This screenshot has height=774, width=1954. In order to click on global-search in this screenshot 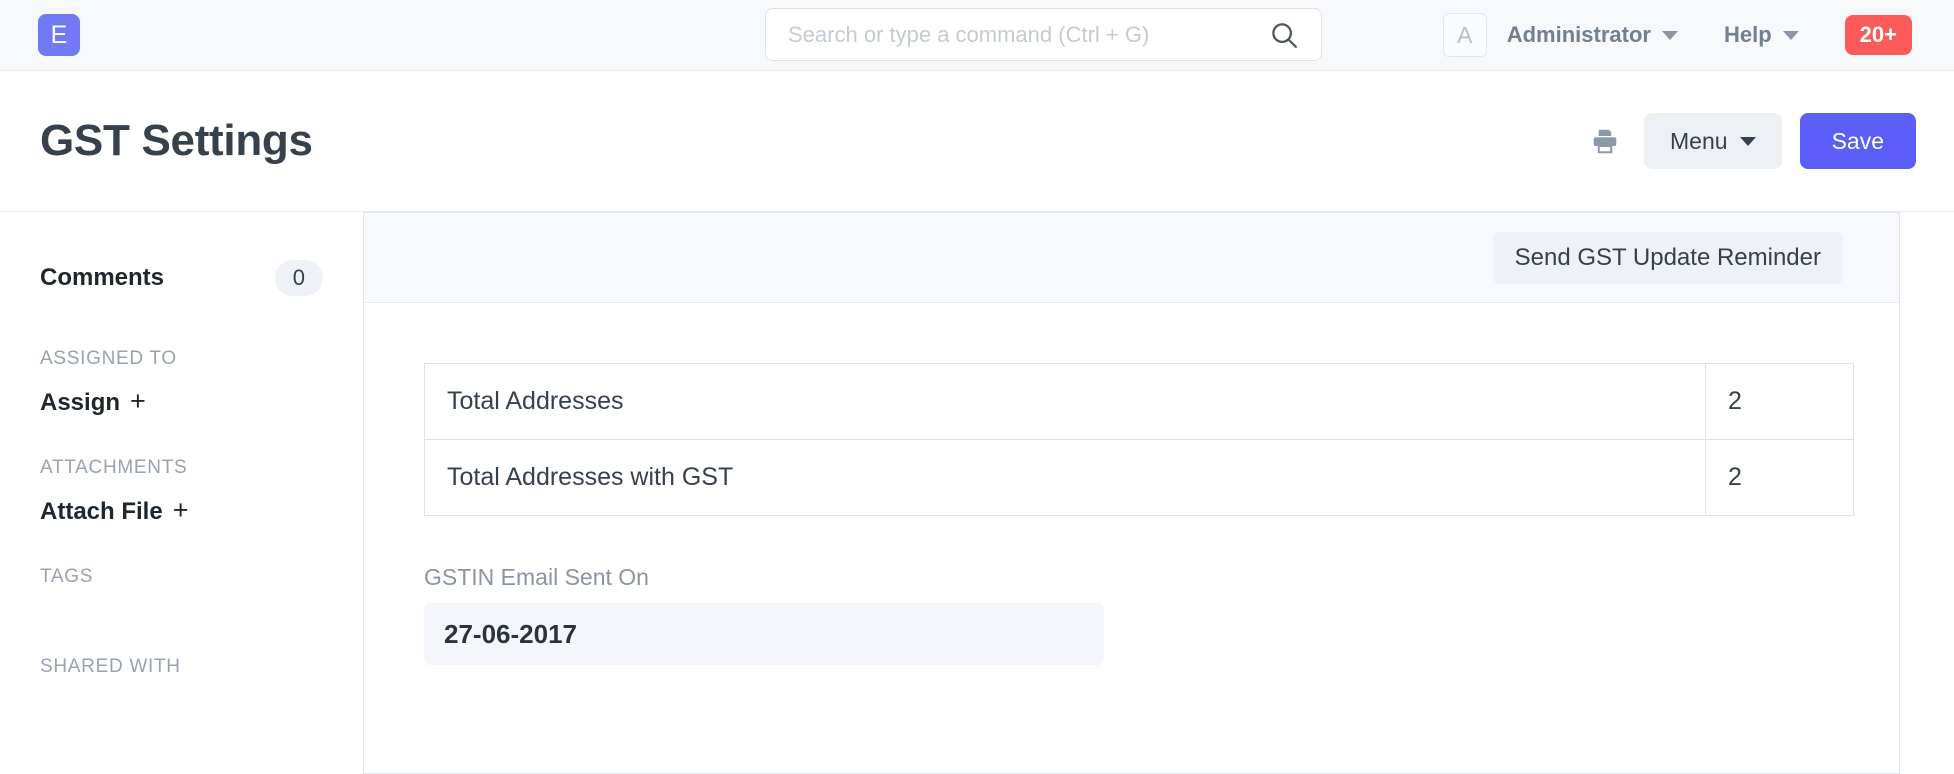, I will do `click(1043, 34)`.